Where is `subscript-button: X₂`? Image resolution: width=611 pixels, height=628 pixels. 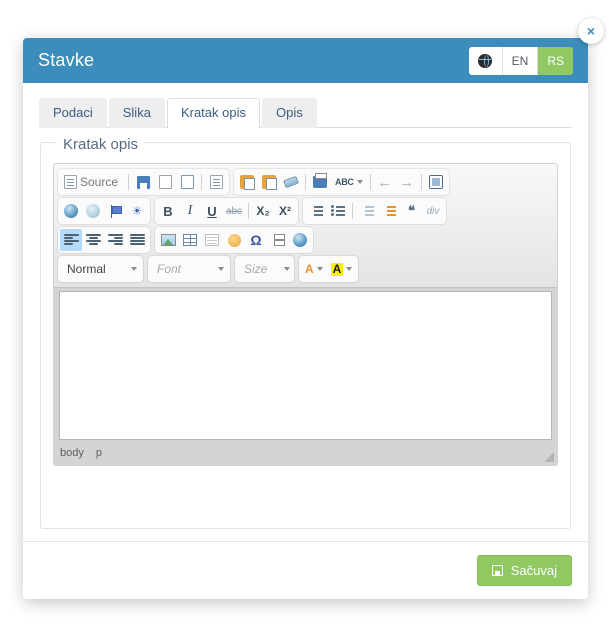
subscript-button: X₂ is located at coordinates (263, 211).